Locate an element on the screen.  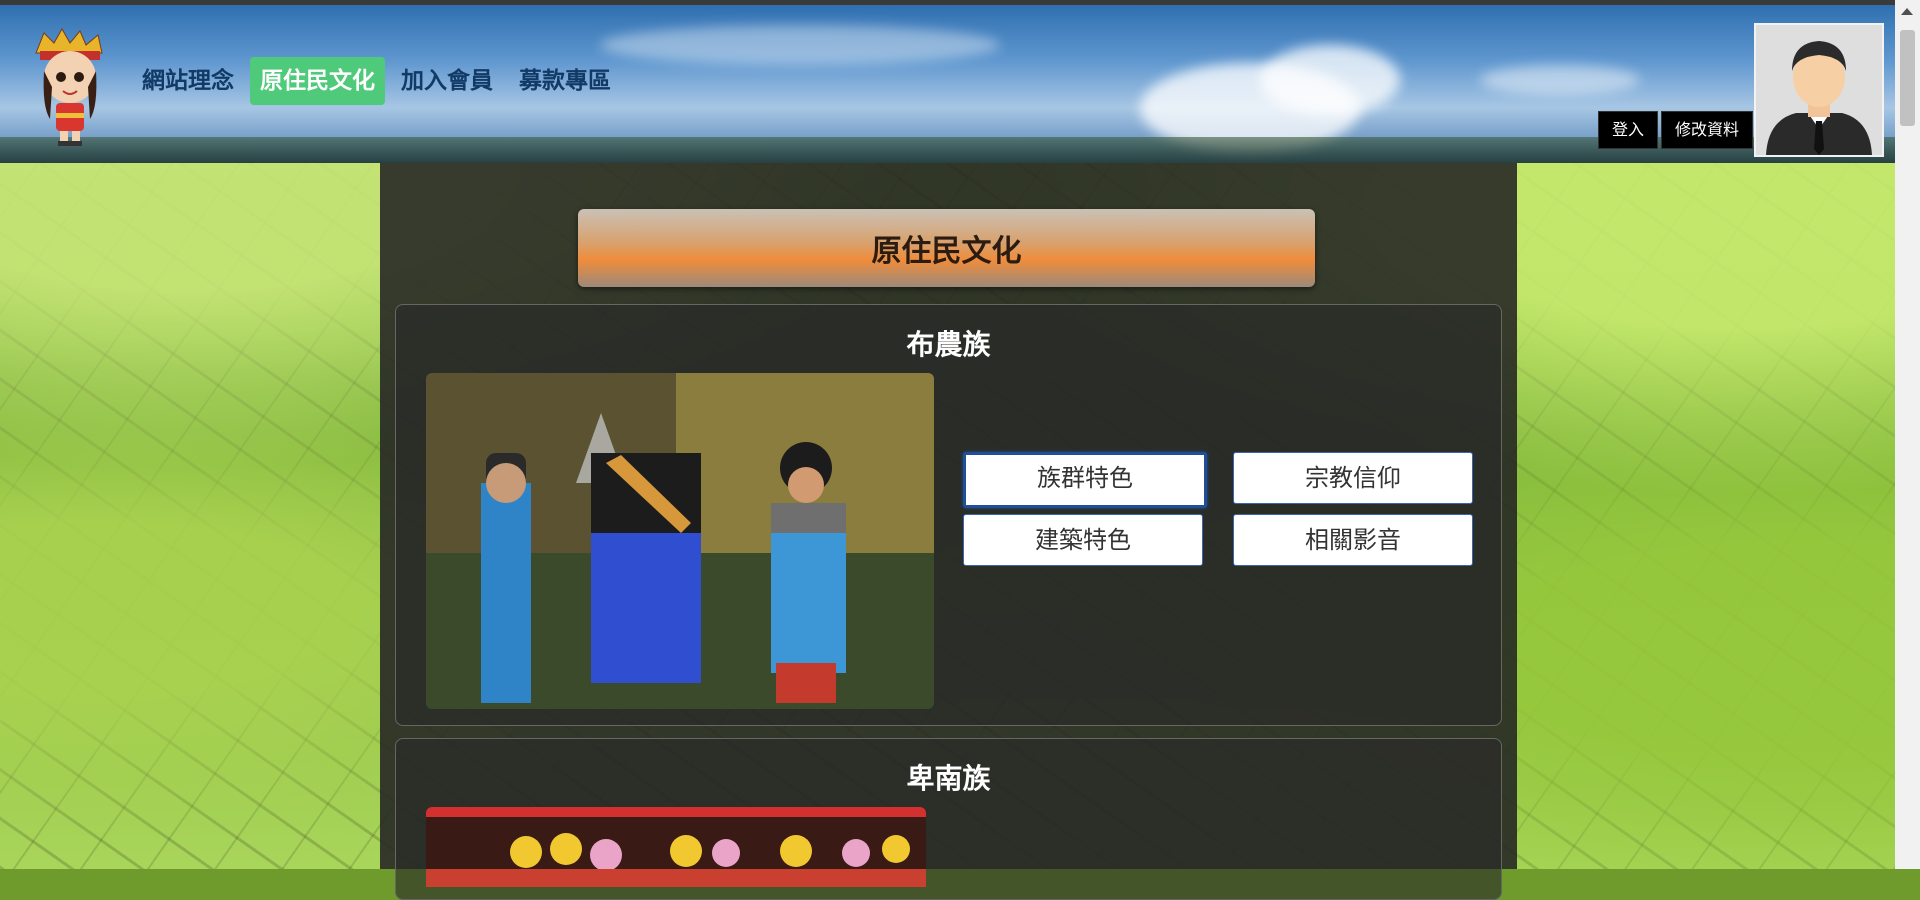
tribe-card: 卑南族 is located at coordinates (948, 819).